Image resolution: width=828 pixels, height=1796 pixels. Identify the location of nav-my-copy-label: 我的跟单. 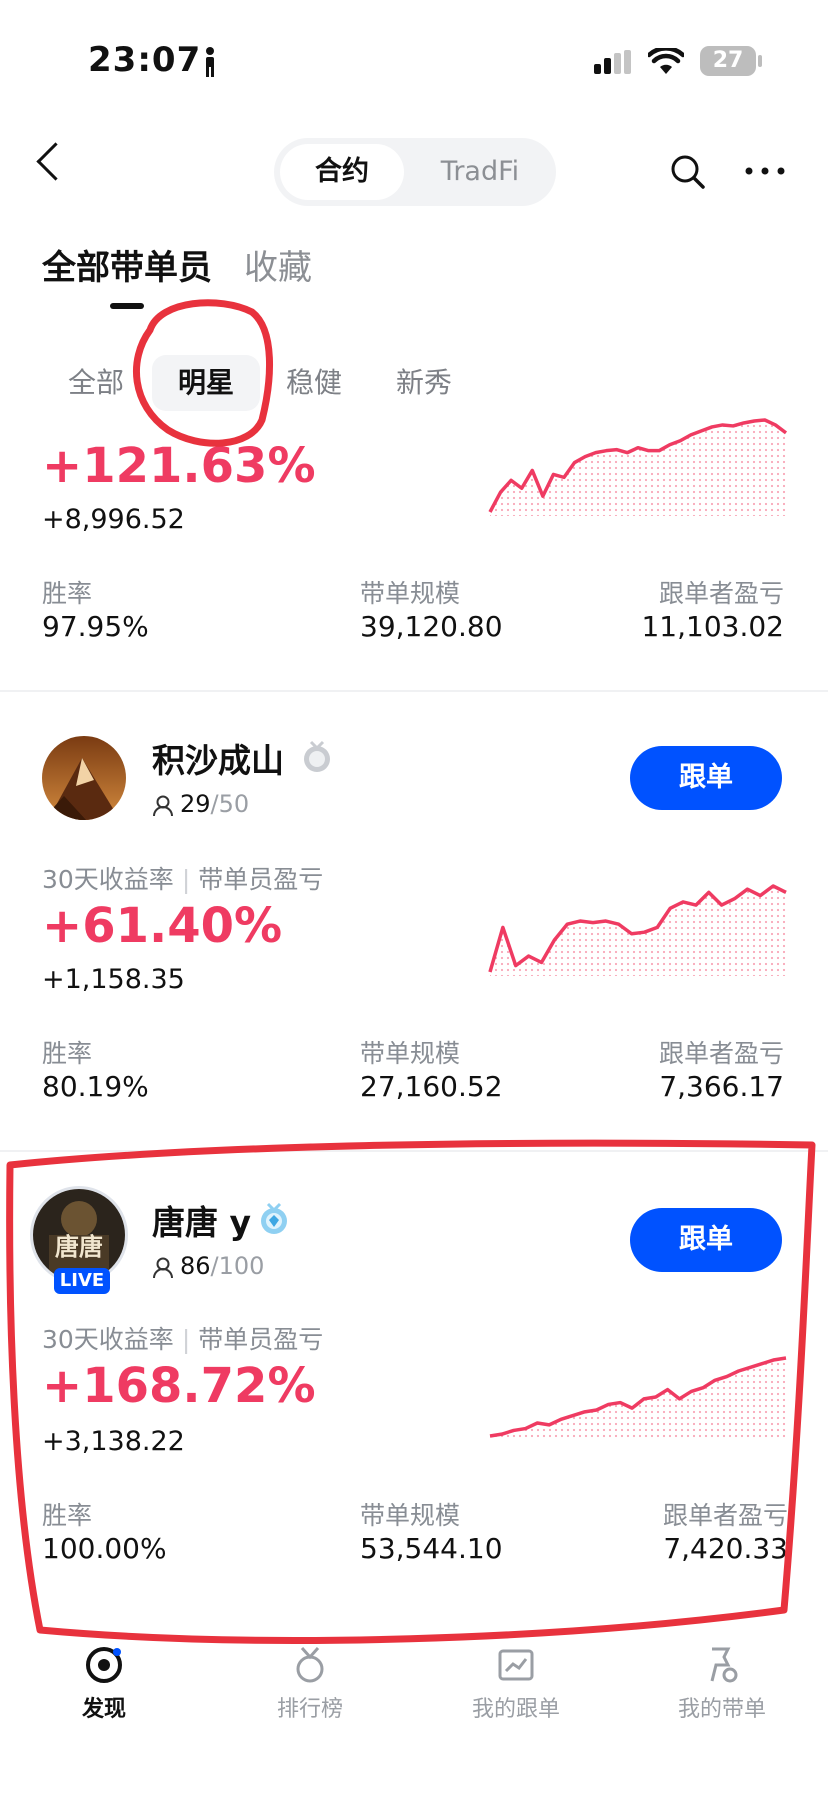
(515, 1709).